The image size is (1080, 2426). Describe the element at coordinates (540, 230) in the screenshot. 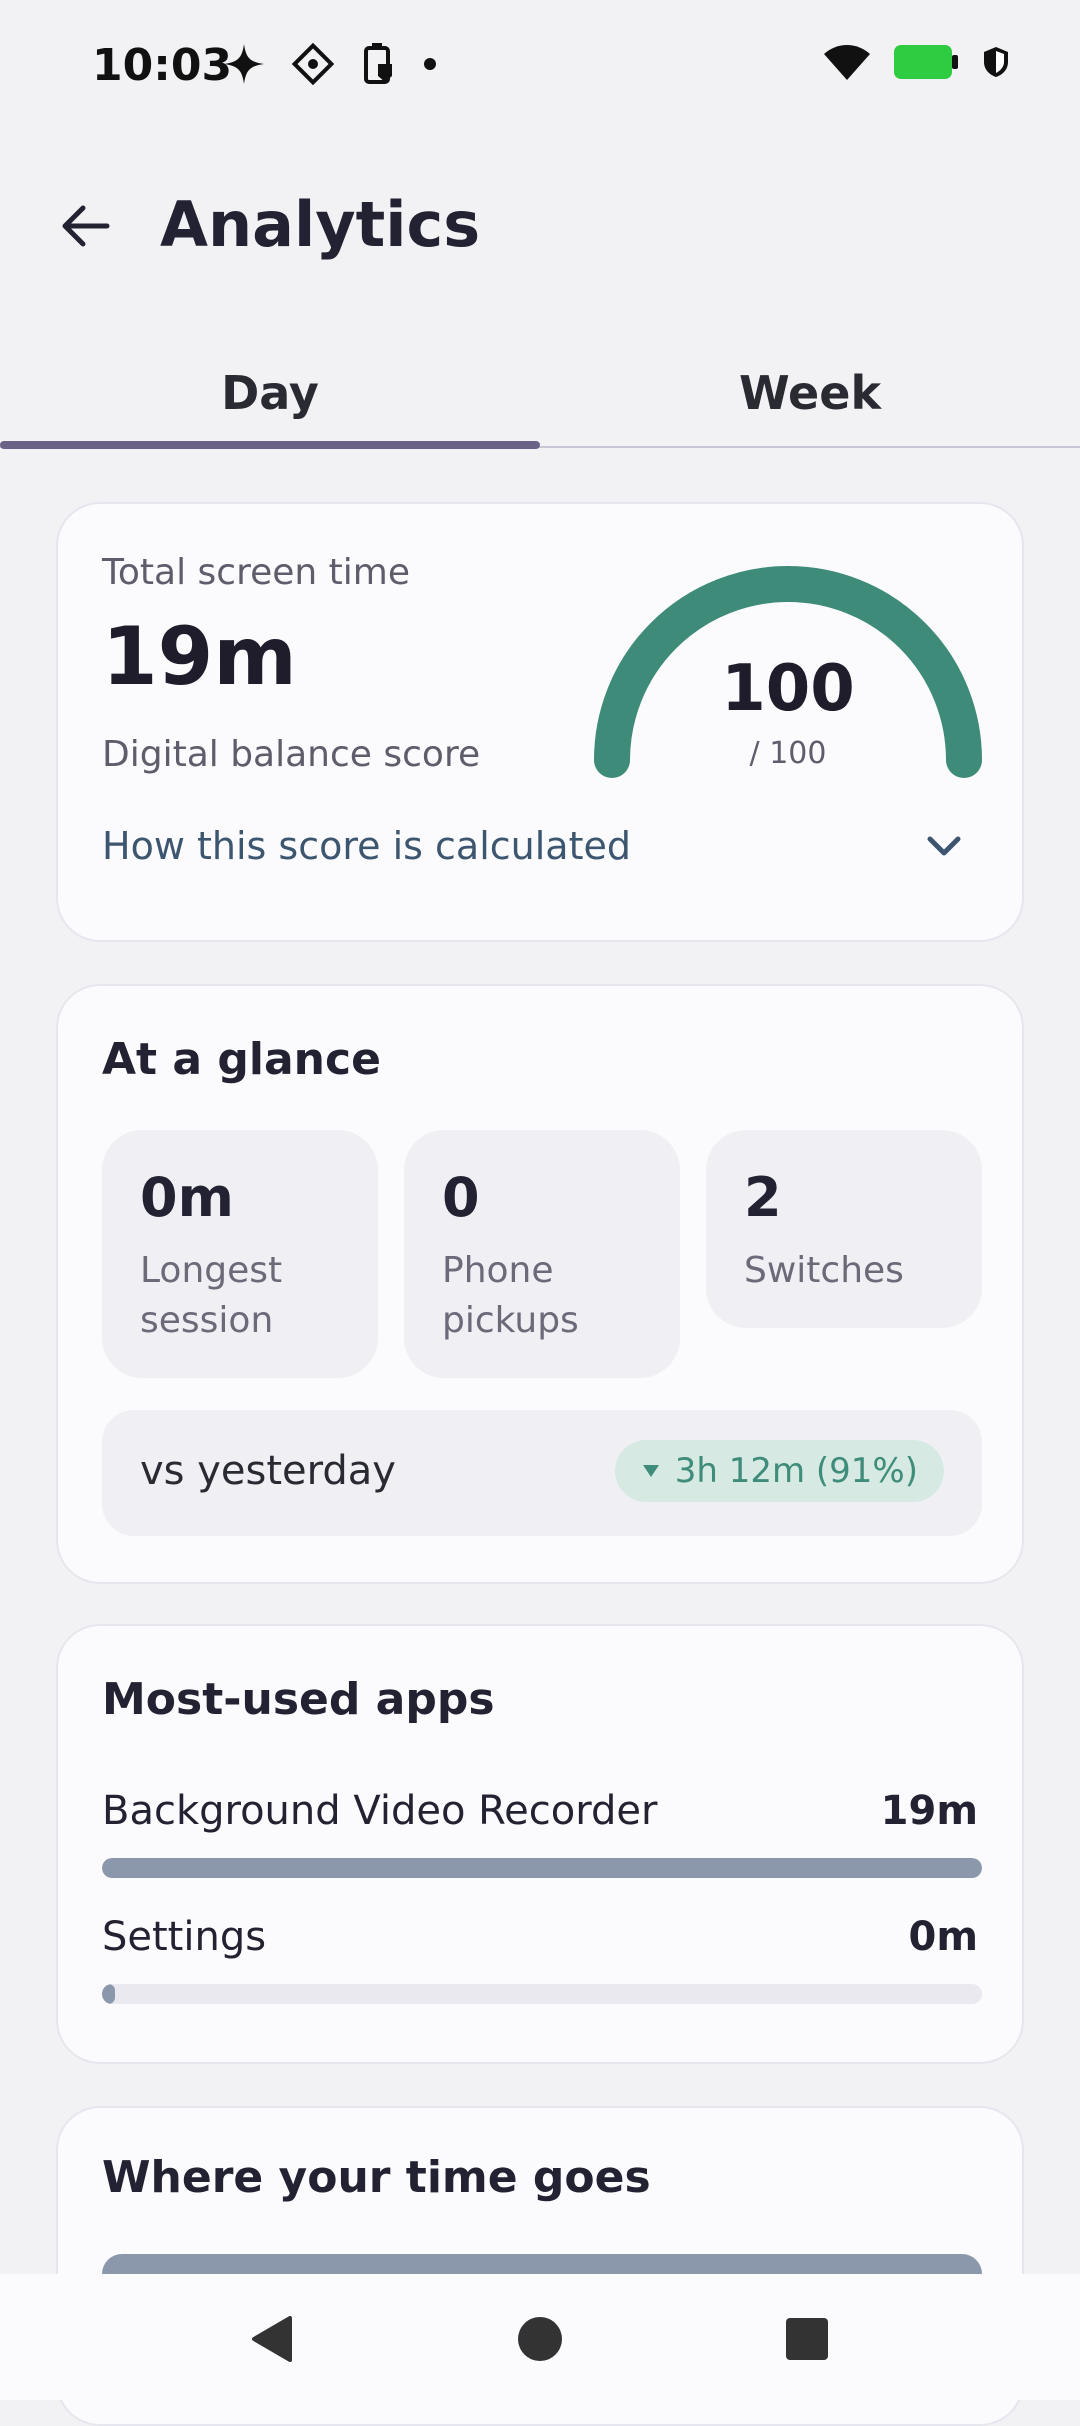

I see `app-header: Analytics` at that location.